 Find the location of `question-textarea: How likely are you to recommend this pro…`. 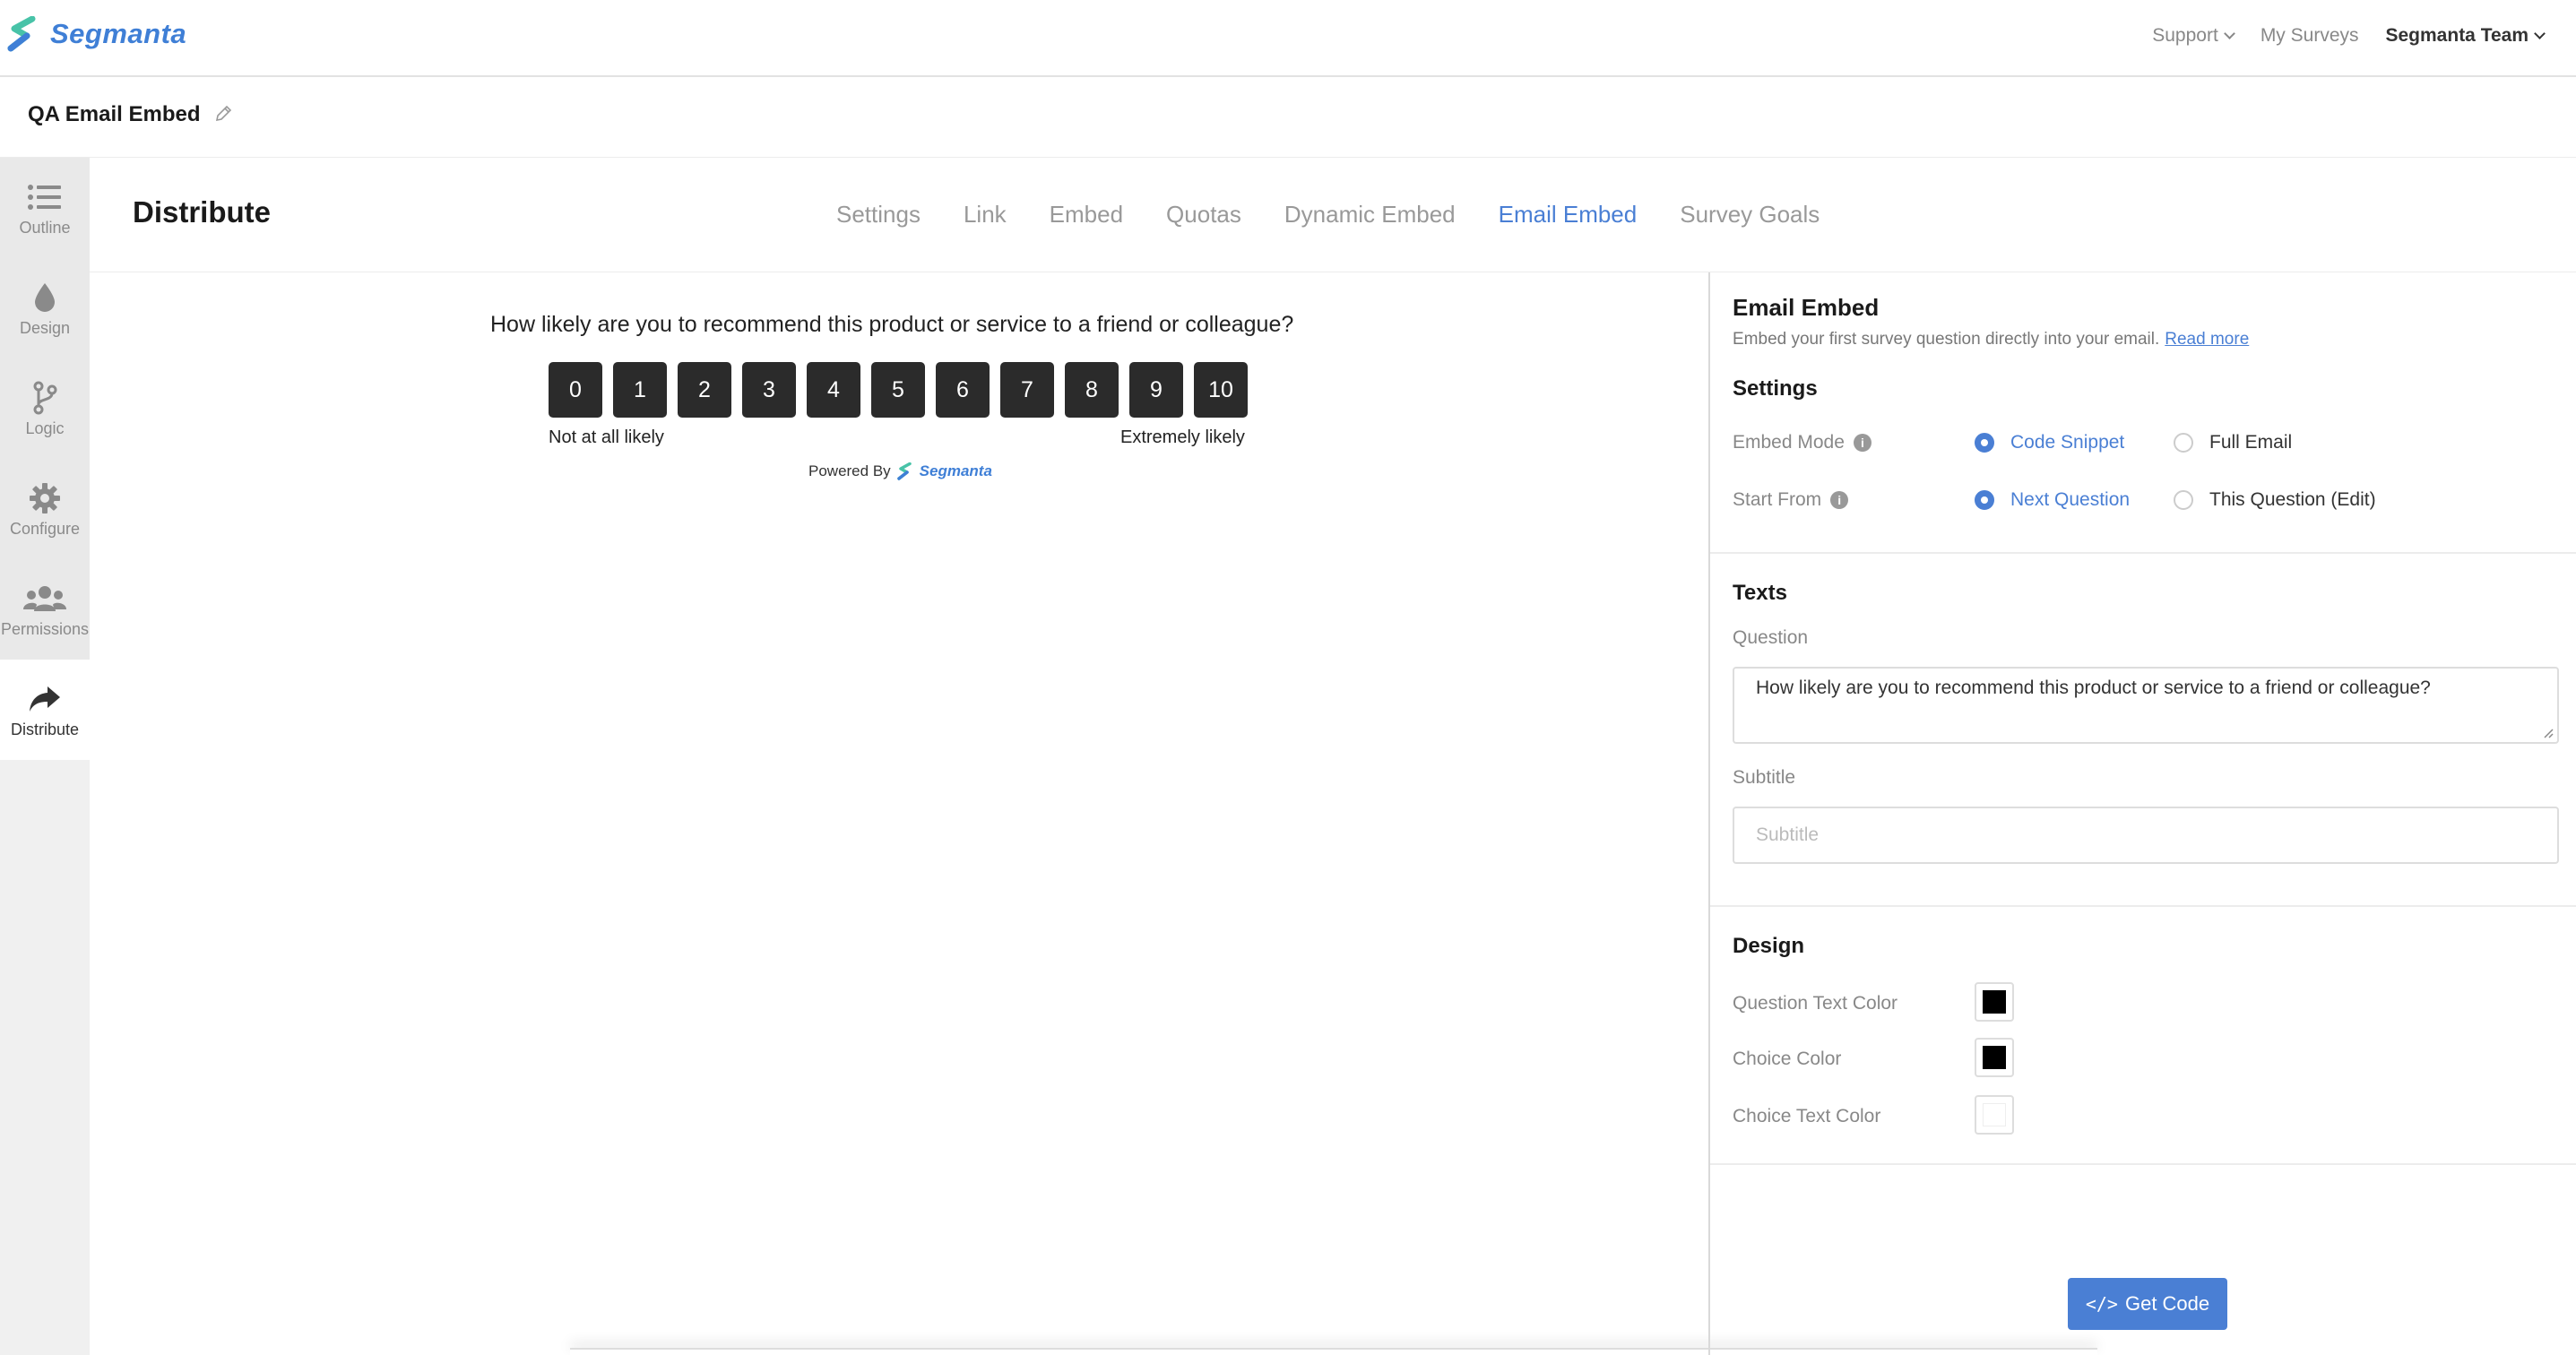

question-textarea: How likely are you to recommend this pro… is located at coordinates (2146, 705).